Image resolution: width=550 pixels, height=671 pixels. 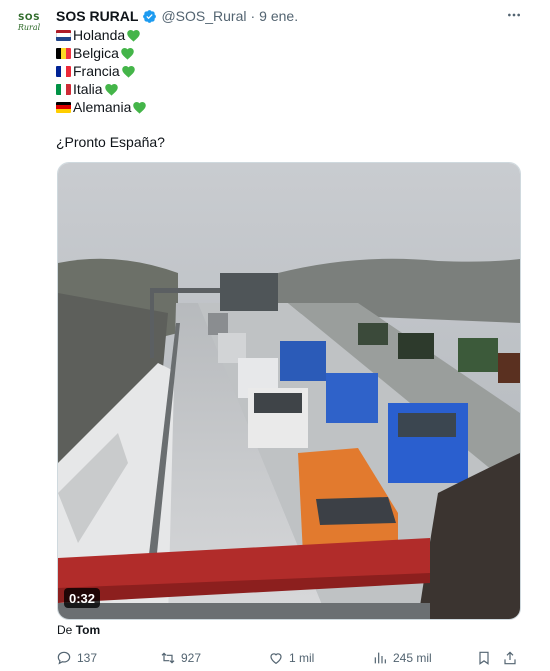 I want to click on display-name: SOS RURAL, so click(x=97, y=16).